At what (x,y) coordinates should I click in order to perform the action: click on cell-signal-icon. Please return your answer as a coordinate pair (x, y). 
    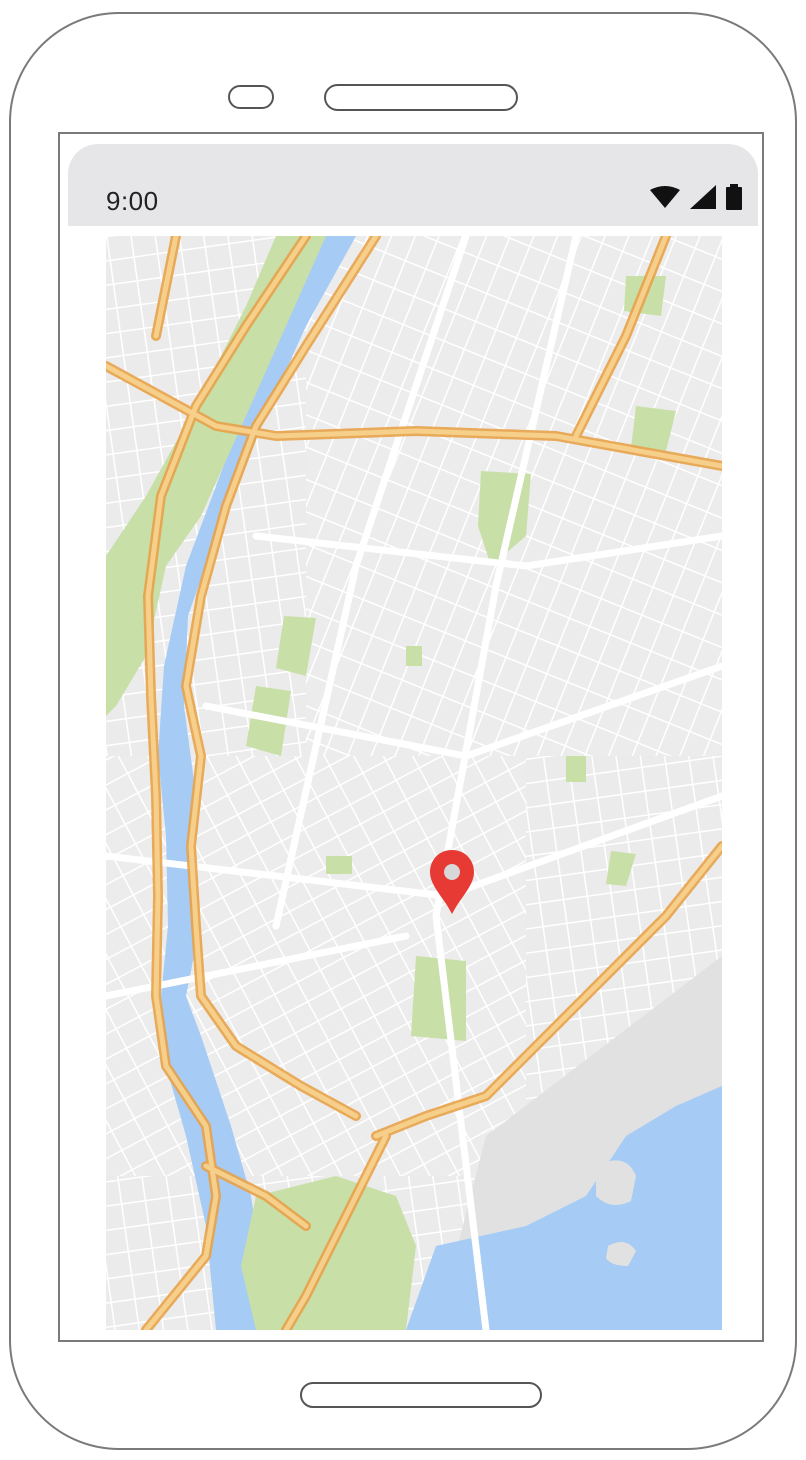
    Looking at the image, I should click on (703, 197).